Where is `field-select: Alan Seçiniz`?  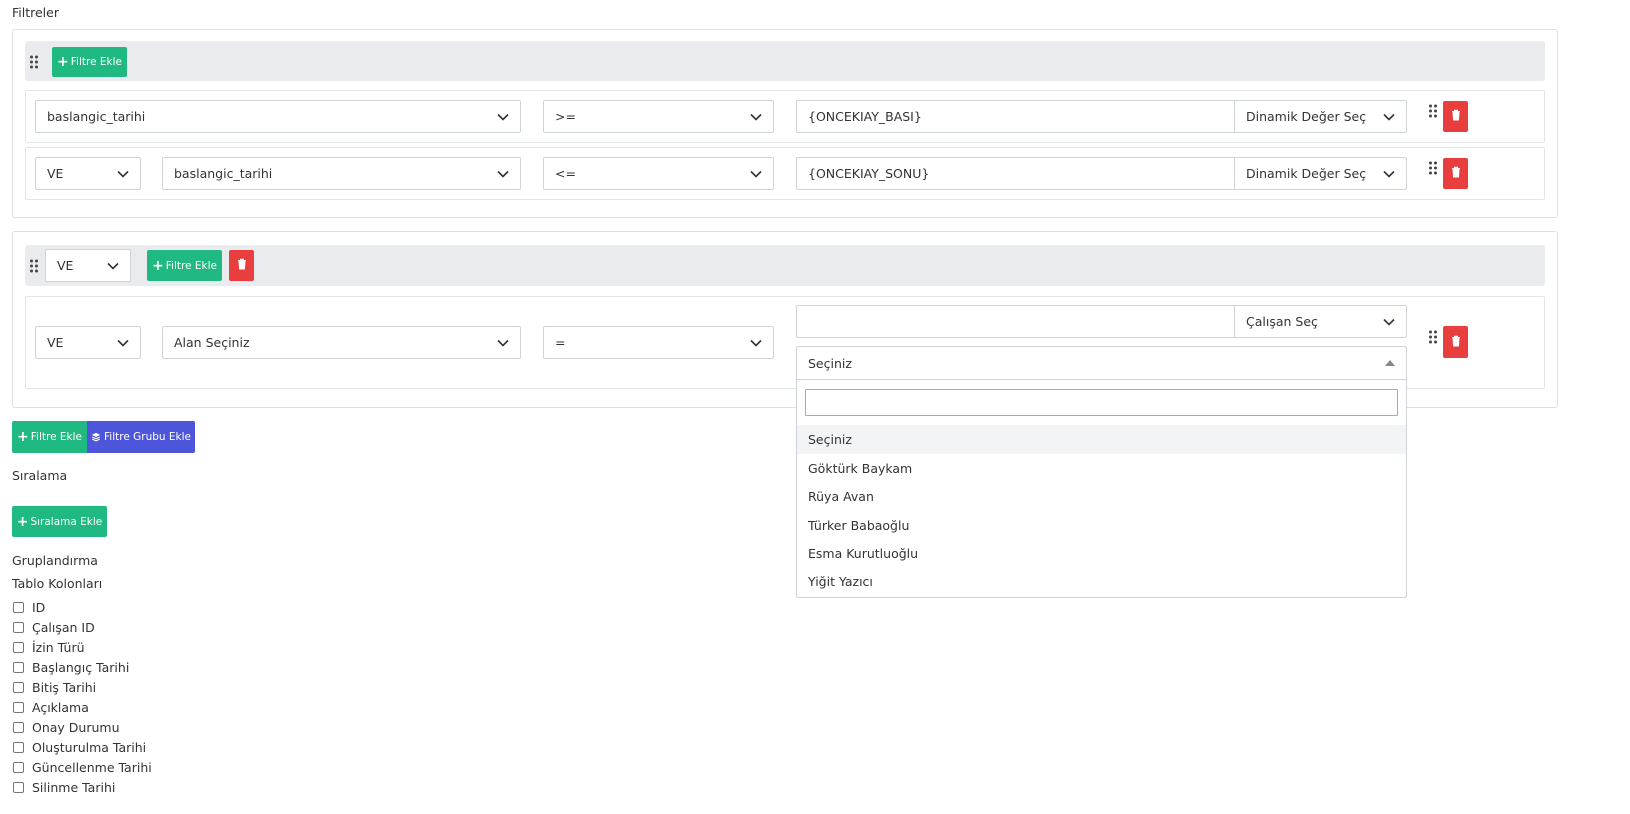
field-select: Alan Seçiniz is located at coordinates (341, 342).